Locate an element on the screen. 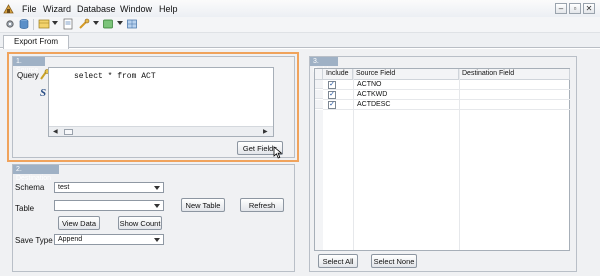 This screenshot has width=600, height=276. select-all-button: Select All is located at coordinates (338, 261).